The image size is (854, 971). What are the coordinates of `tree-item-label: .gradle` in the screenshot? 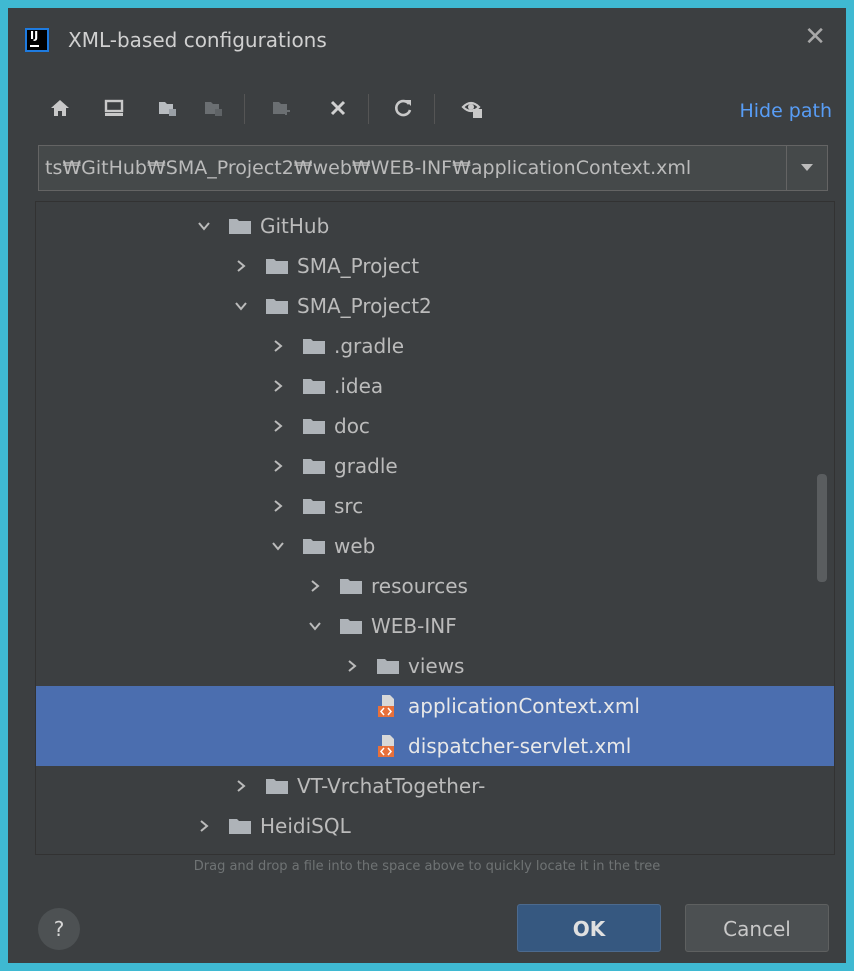 It's located at (369, 346).